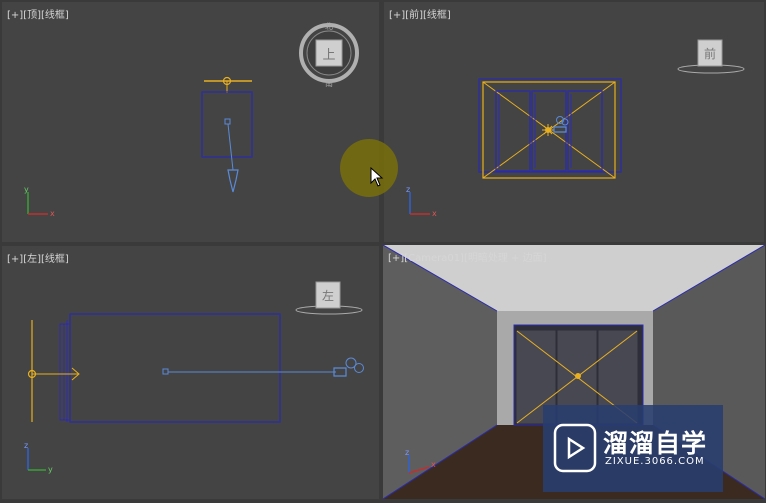  What do you see at coordinates (39, 201) in the screenshot?
I see `axis-gizmo-top: y x` at bounding box center [39, 201].